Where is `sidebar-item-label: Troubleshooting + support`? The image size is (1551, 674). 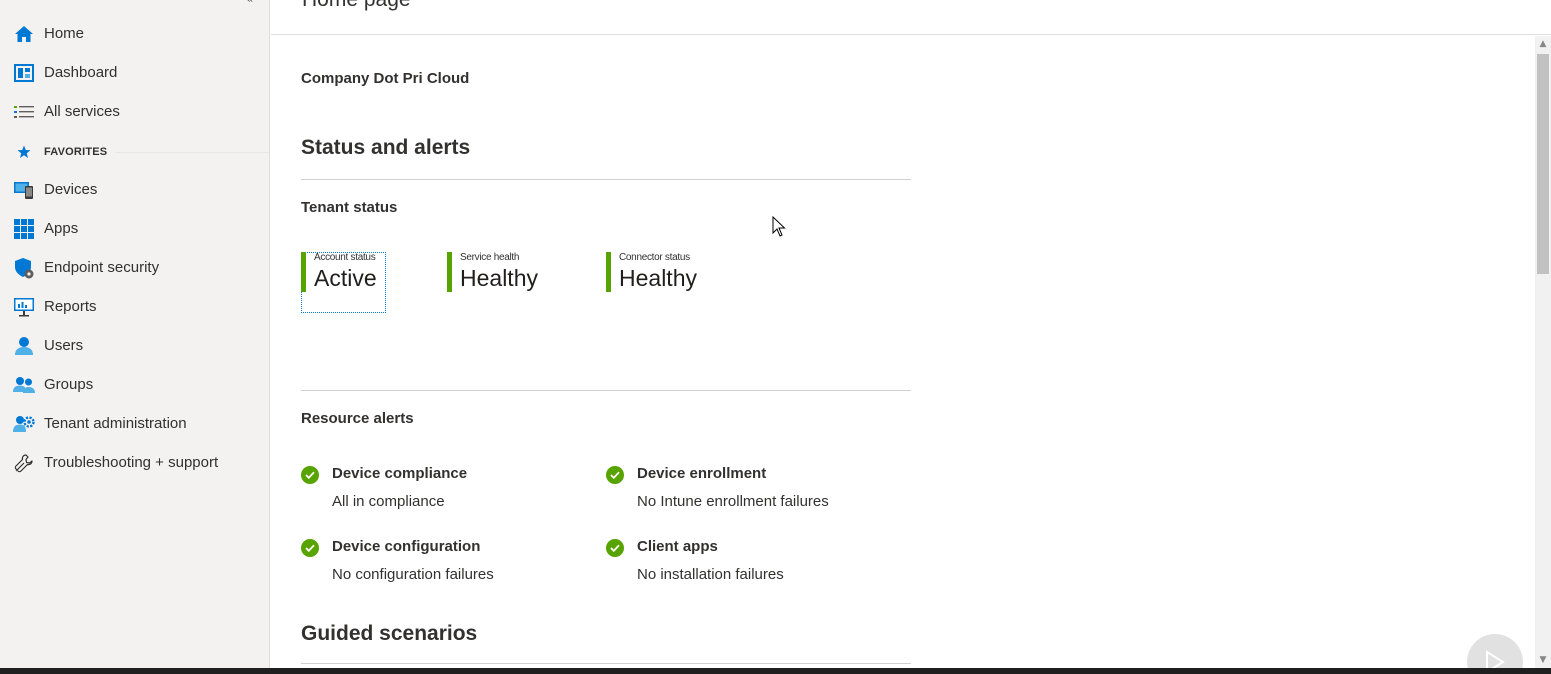 sidebar-item-label: Troubleshooting + support is located at coordinates (131, 462).